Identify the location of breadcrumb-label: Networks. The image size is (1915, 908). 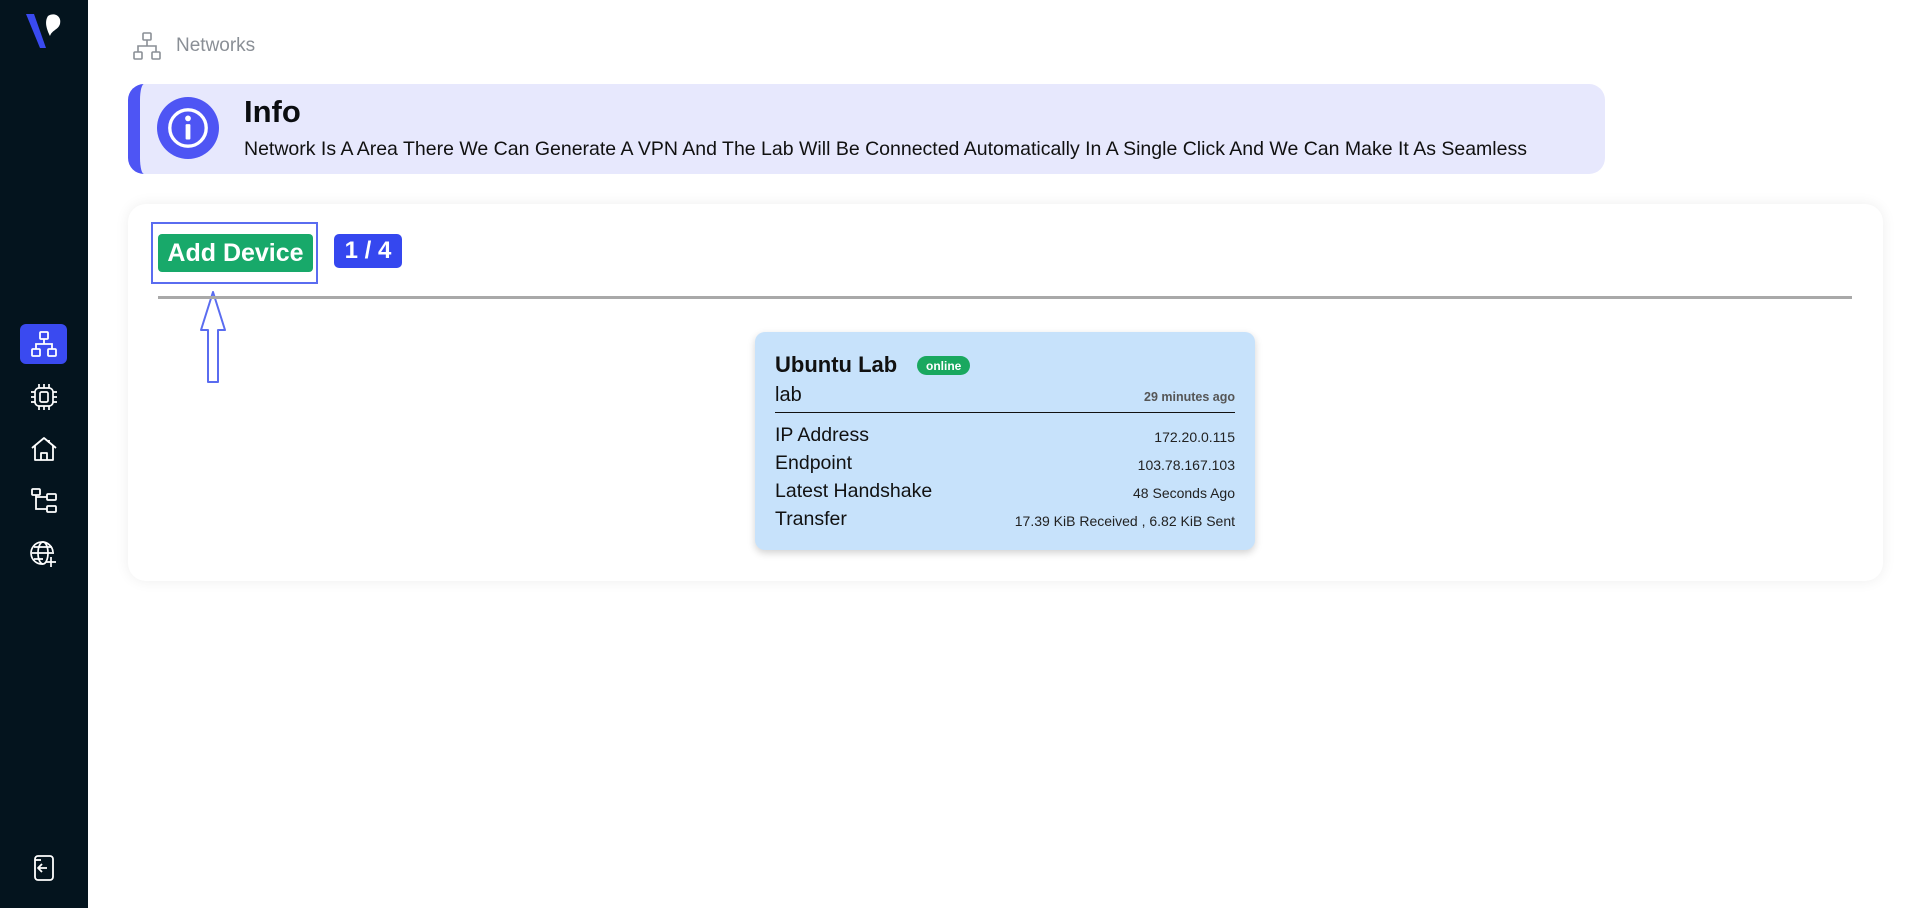
(215, 46).